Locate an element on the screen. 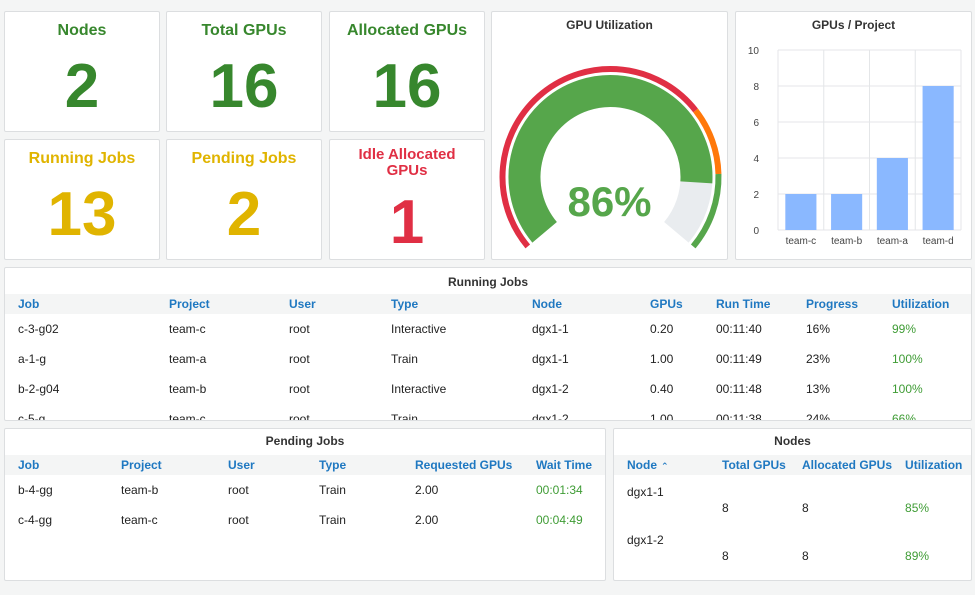 Image resolution: width=975 pixels, height=595 pixels. x-tick-label: team-d is located at coordinates (938, 241).